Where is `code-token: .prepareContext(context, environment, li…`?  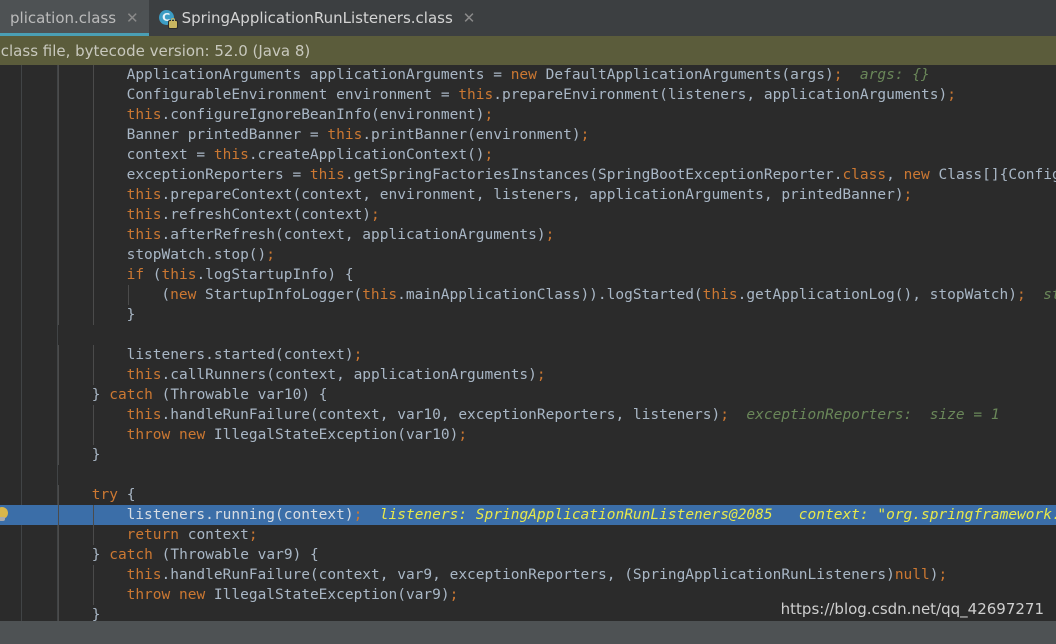 code-token: .prepareContext(context, environment, li… is located at coordinates (532, 195).